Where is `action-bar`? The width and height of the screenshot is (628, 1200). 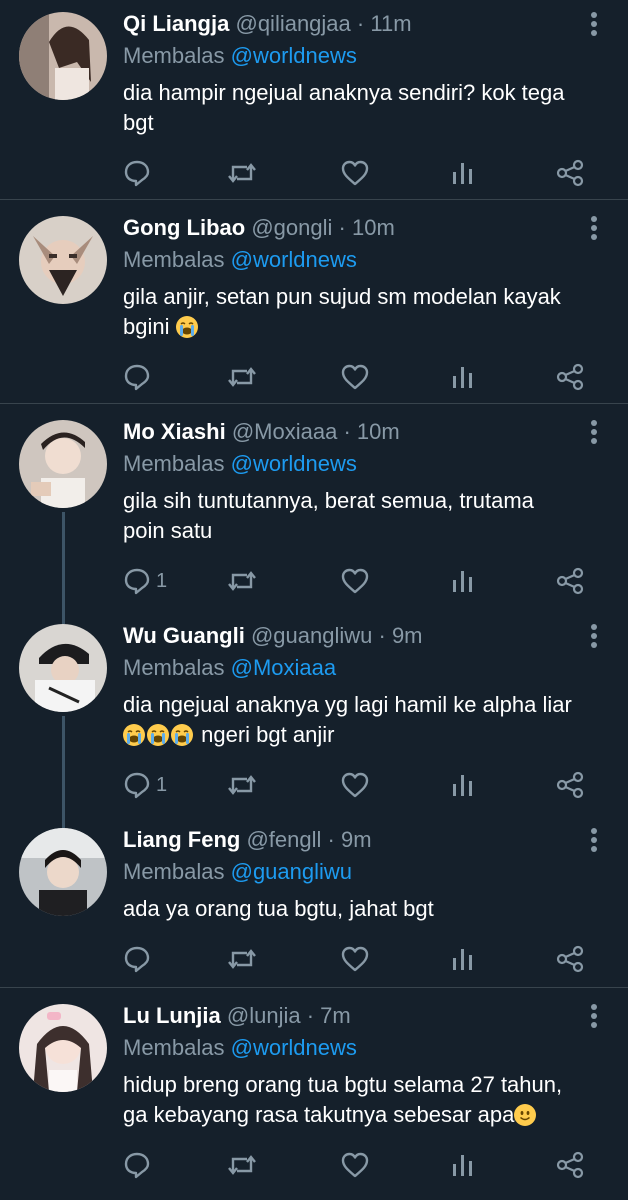
action-bar is located at coordinates (314, 173).